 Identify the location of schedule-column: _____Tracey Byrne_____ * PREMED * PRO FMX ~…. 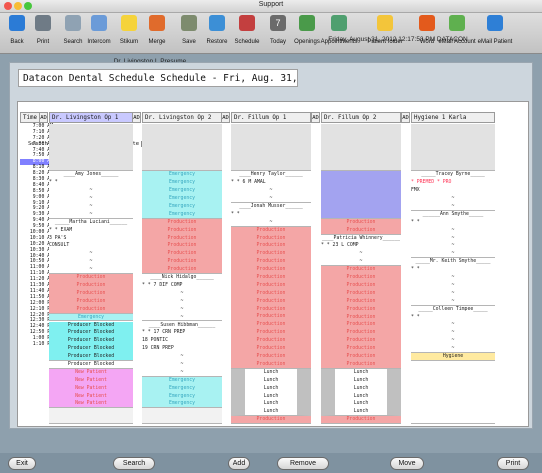
(453, 275).